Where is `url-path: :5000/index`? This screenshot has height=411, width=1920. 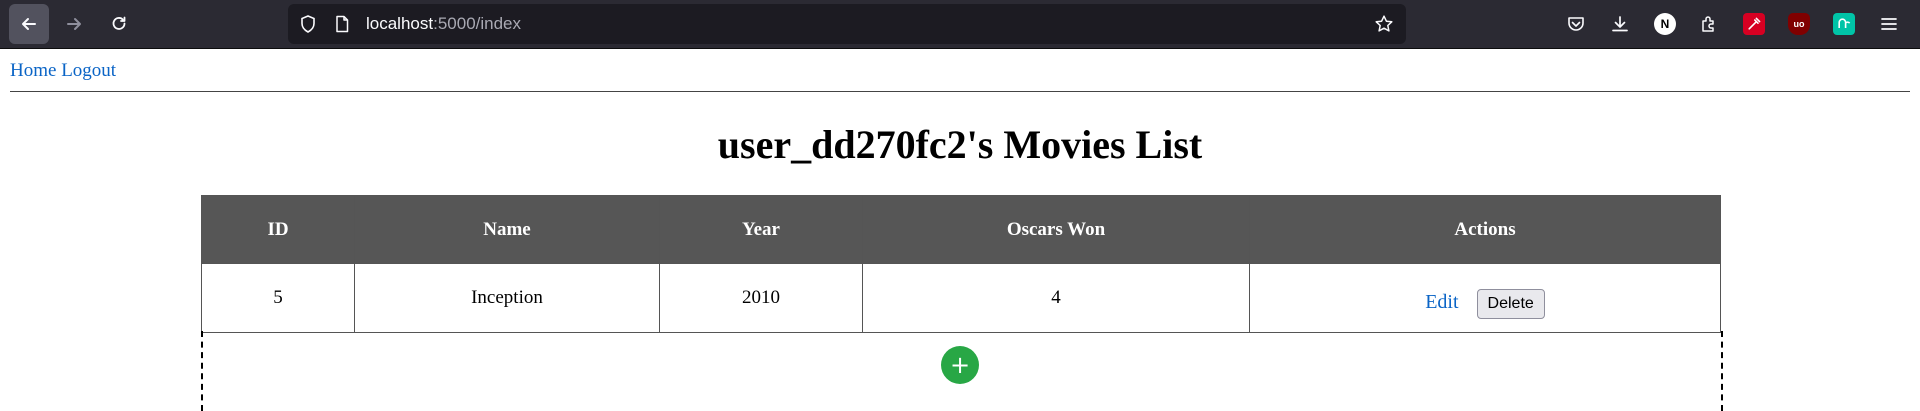
url-path: :5000/index is located at coordinates (477, 23).